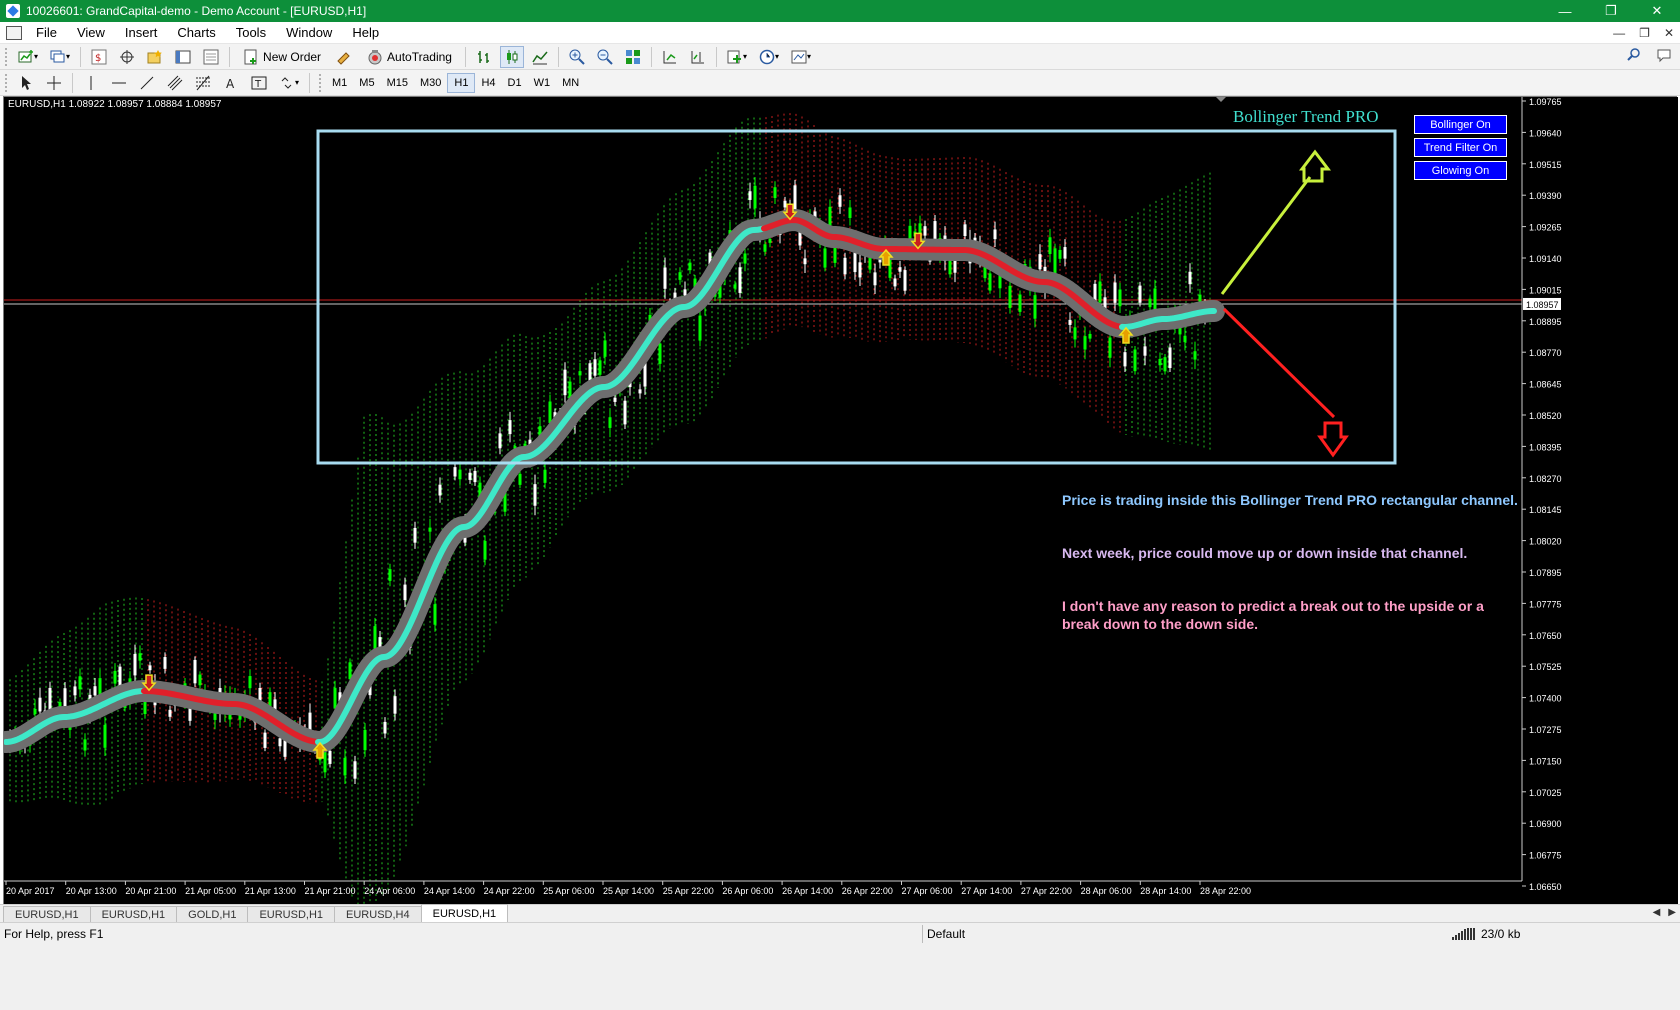 The height and width of the screenshot is (1010, 1680). What do you see at coordinates (1460, 170) in the screenshot?
I see `glowing-toggle-button: Glowing On` at bounding box center [1460, 170].